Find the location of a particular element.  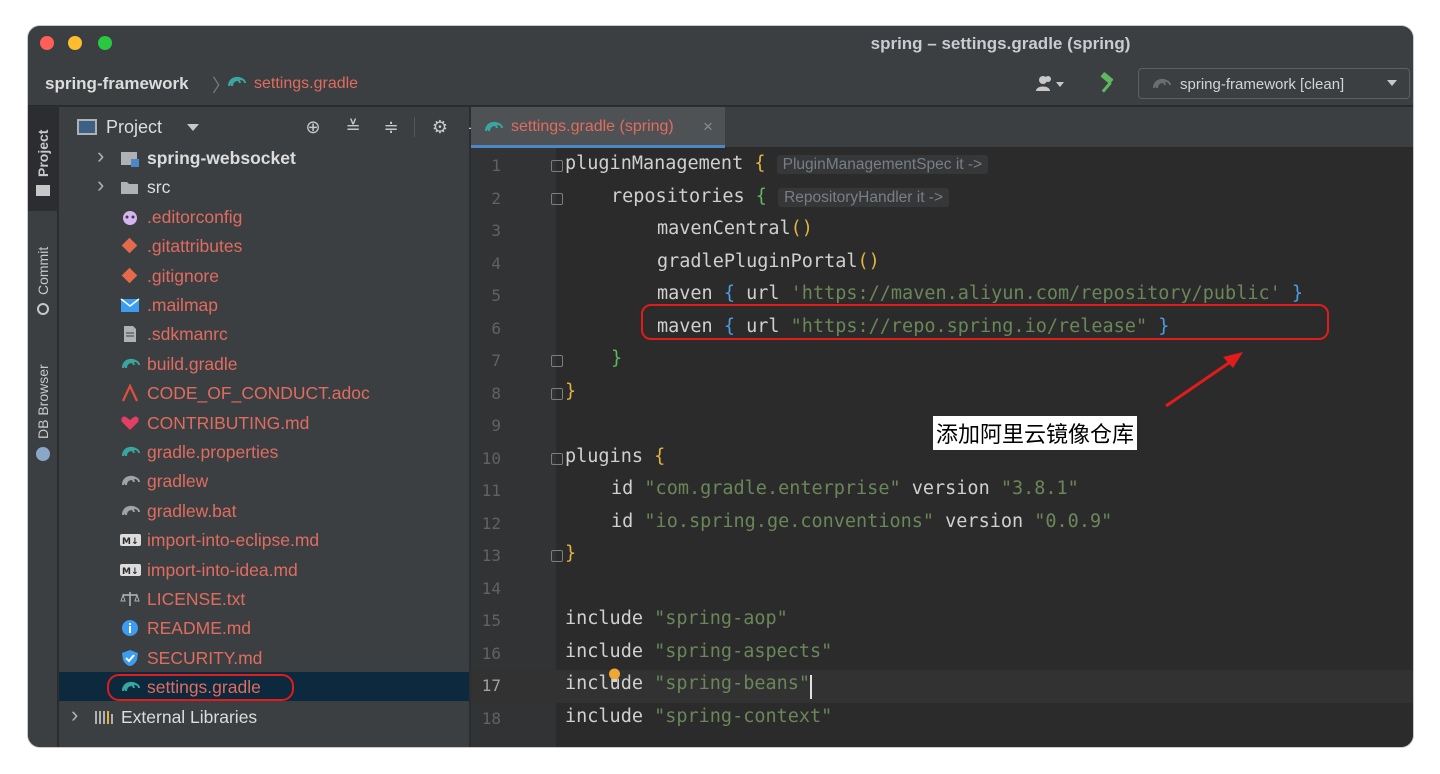

tree-item-label: spring-websocket is located at coordinates (221, 158).